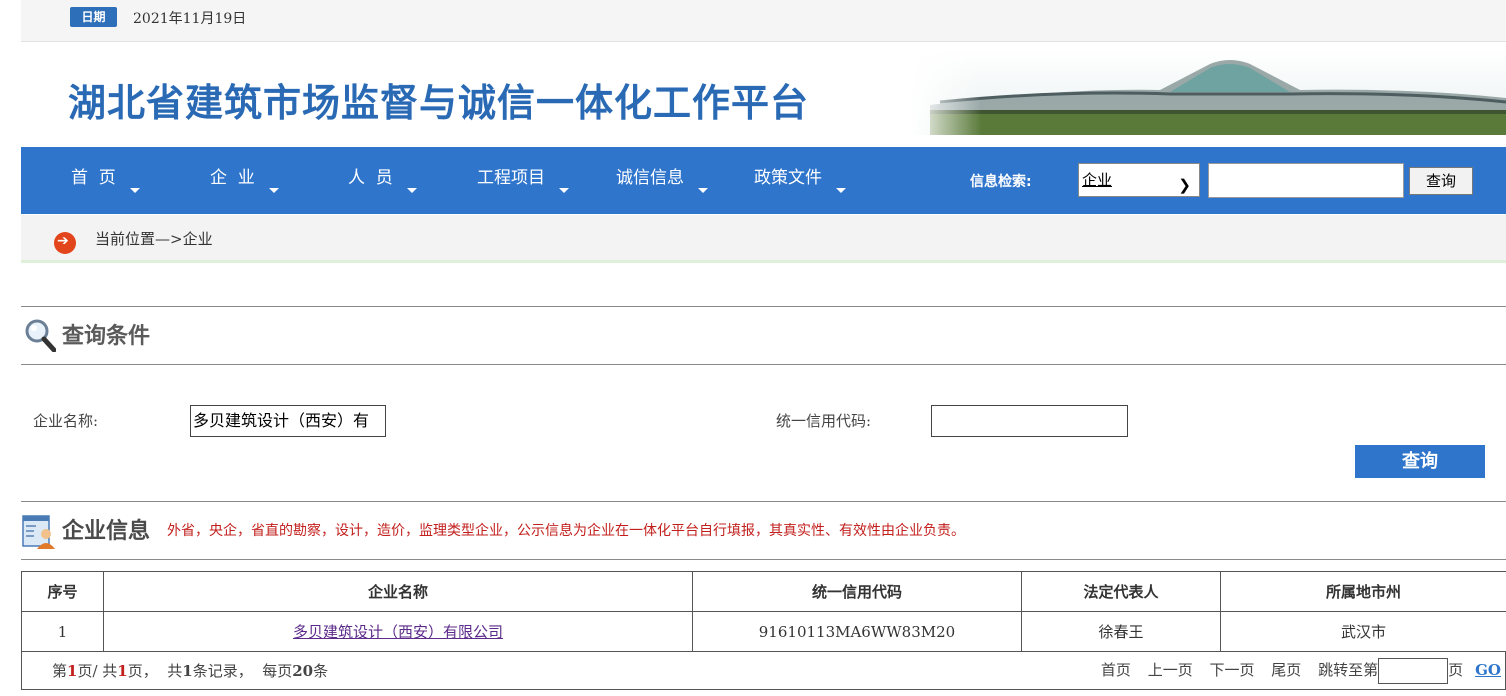  Describe the element at coordinates (72, 671) in the screenshot. I see `current-page: 1` at that location.